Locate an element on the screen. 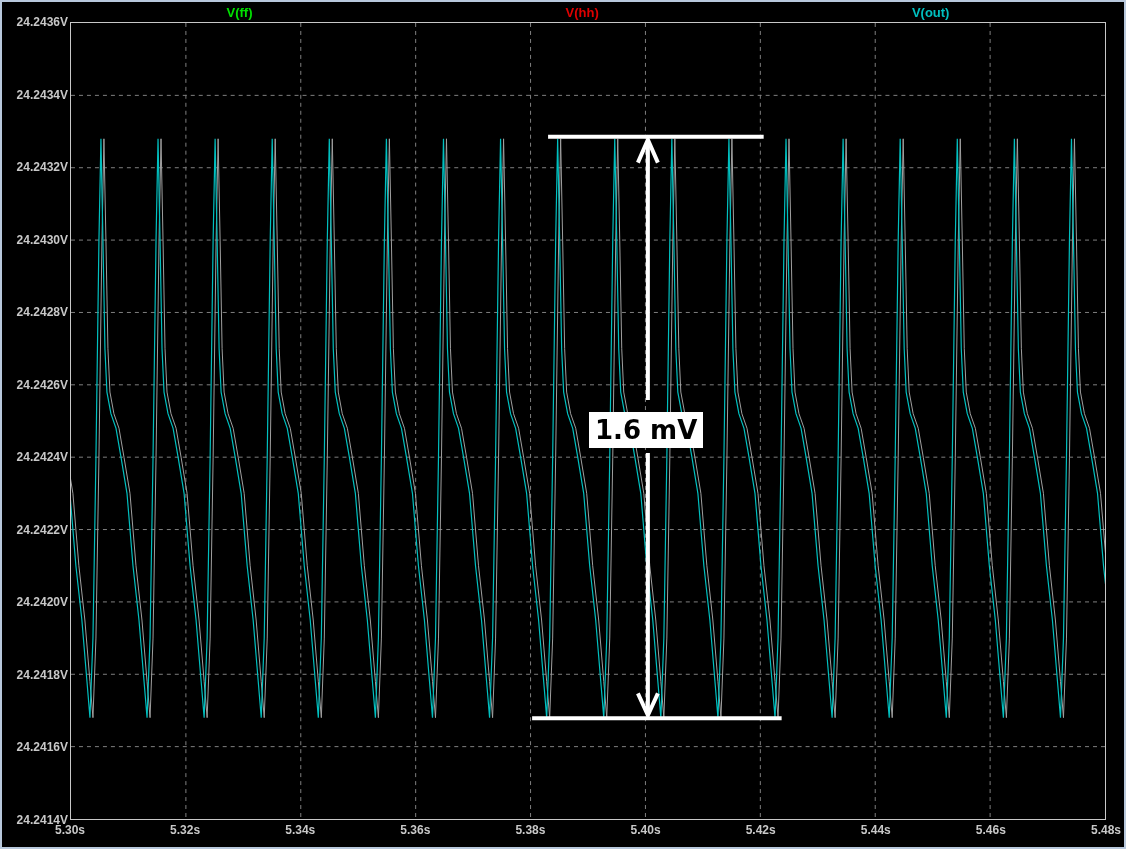 The width and height of the screenshot is (1126, 849). x-tick-label: 5.30s is located at coordinates (70, 830).